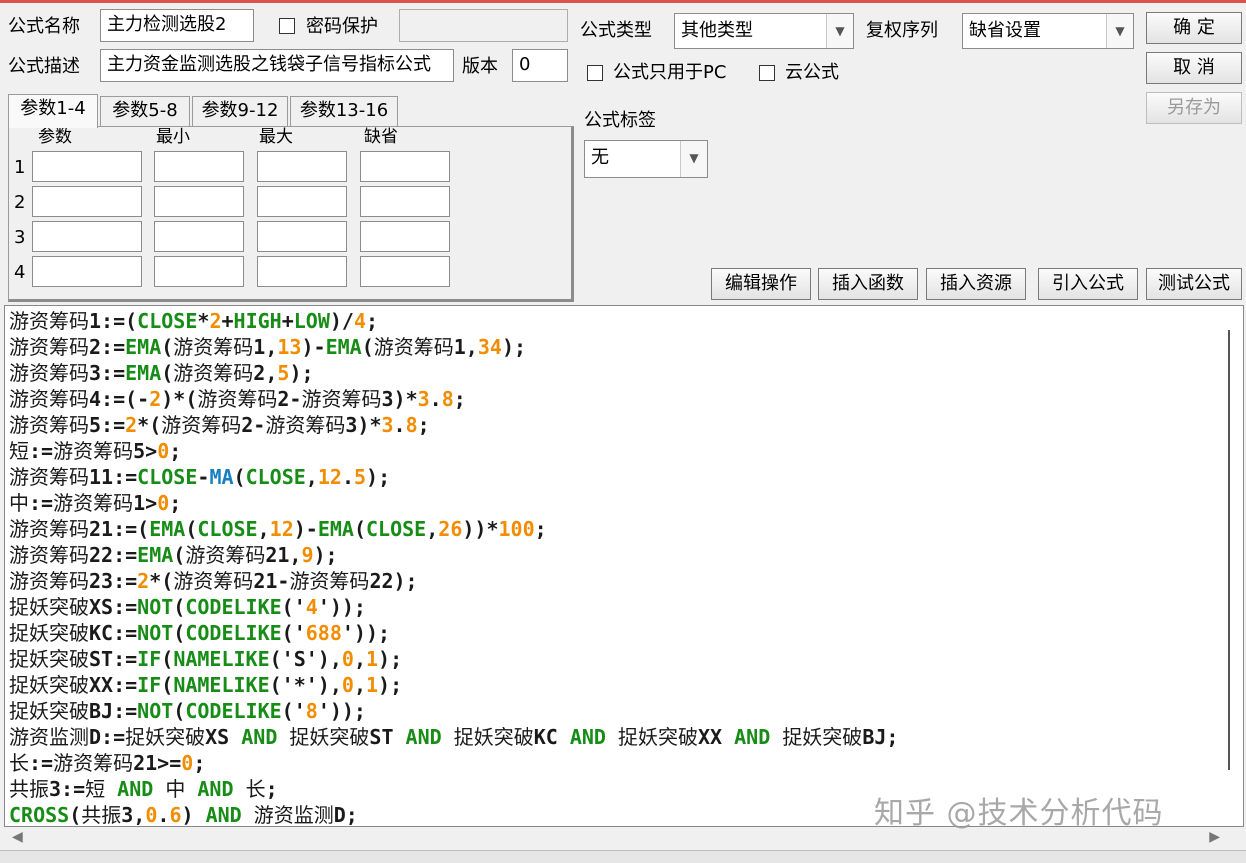 This screenshot has height=863, width=1246. Describe the element at coordinates (764, 31) in the screenshot. I see `formula-type-select: 其他类型 ▼` at that location.